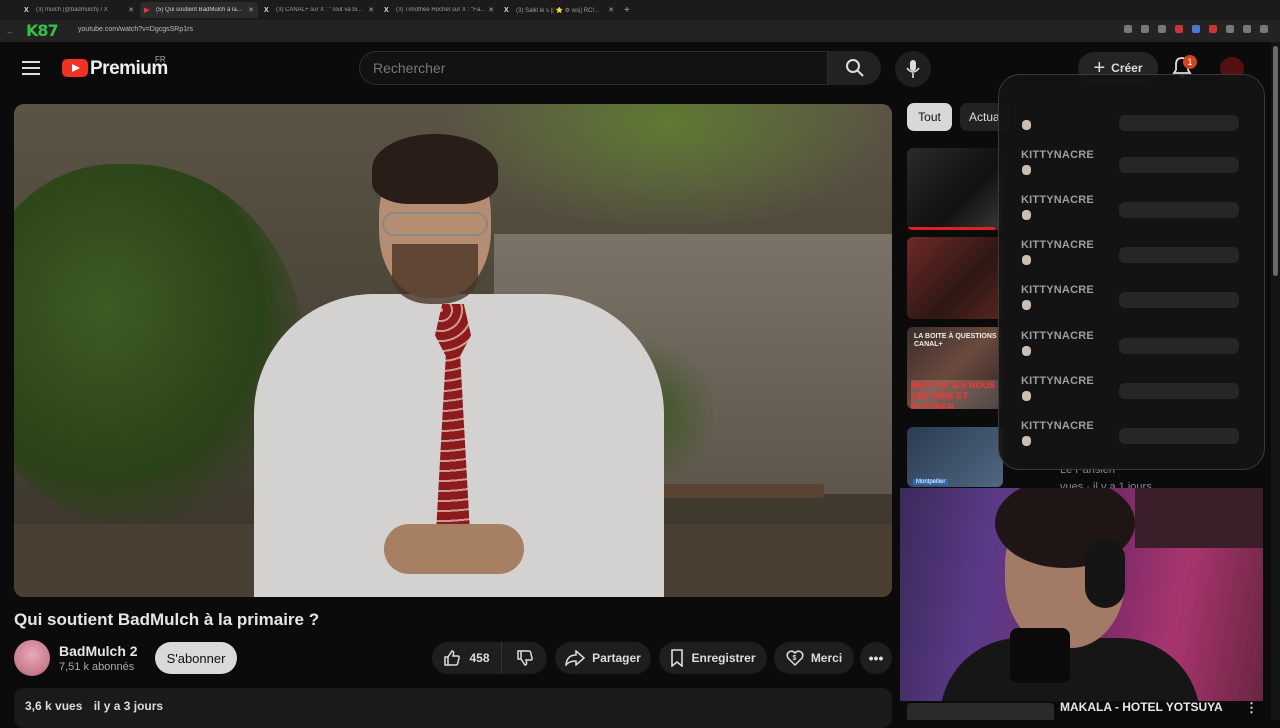 This screenshot has width=1280, height=728. What do you see at coordinates (128, 706) in the screenshot?
I see `upload-age: il y a 3 jours` at bounding box center [128, 706].